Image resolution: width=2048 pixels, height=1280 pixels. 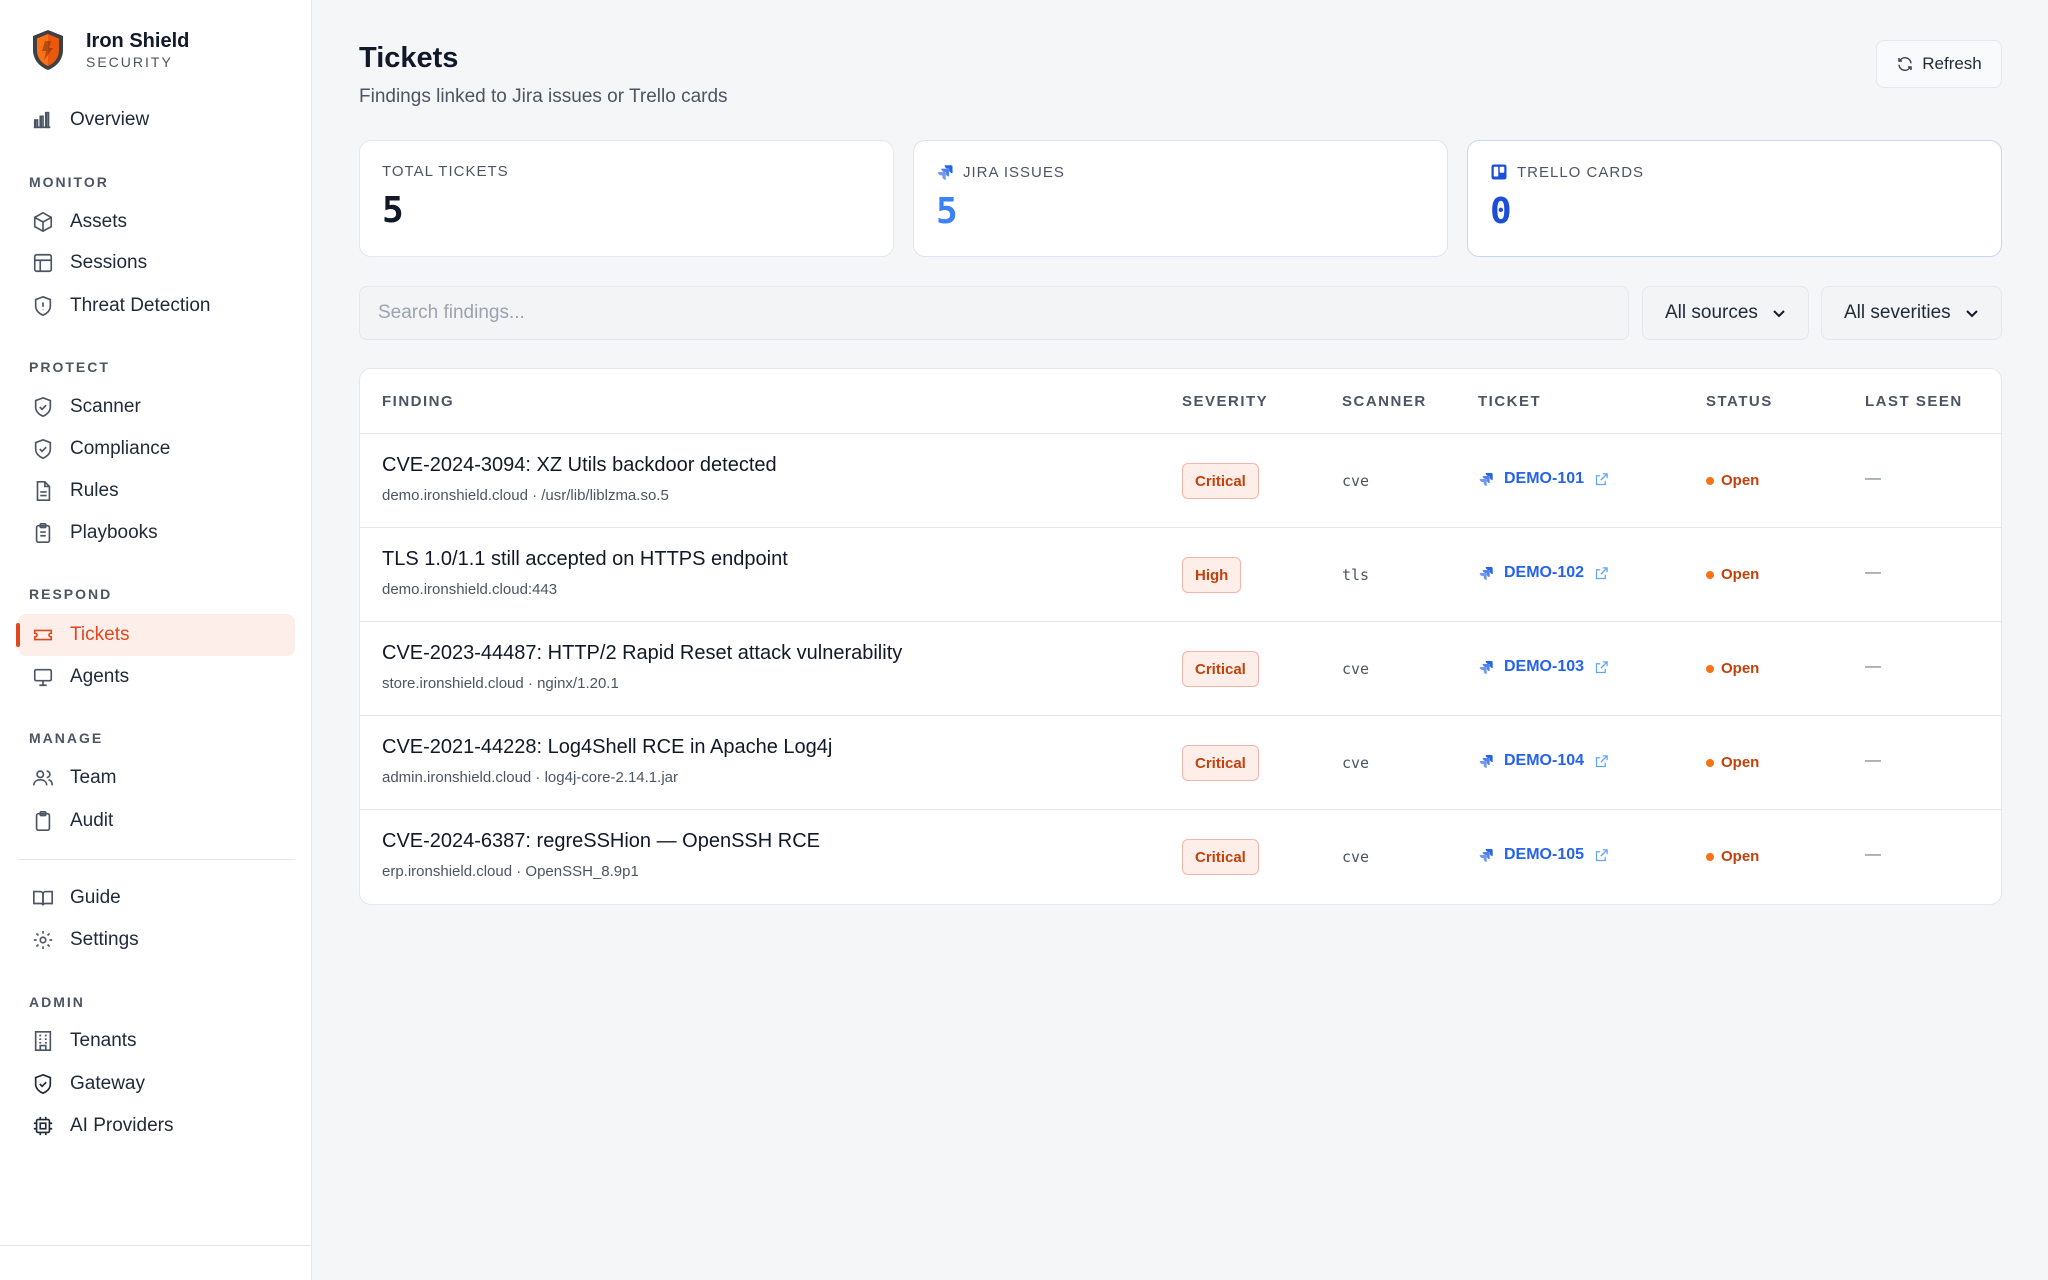 I want to click on sidebar-item-agents: Agents, so click(x=156, y=677).